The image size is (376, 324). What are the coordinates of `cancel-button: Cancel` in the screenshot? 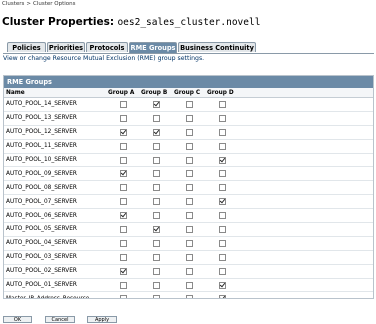 It's located at (60, 319).